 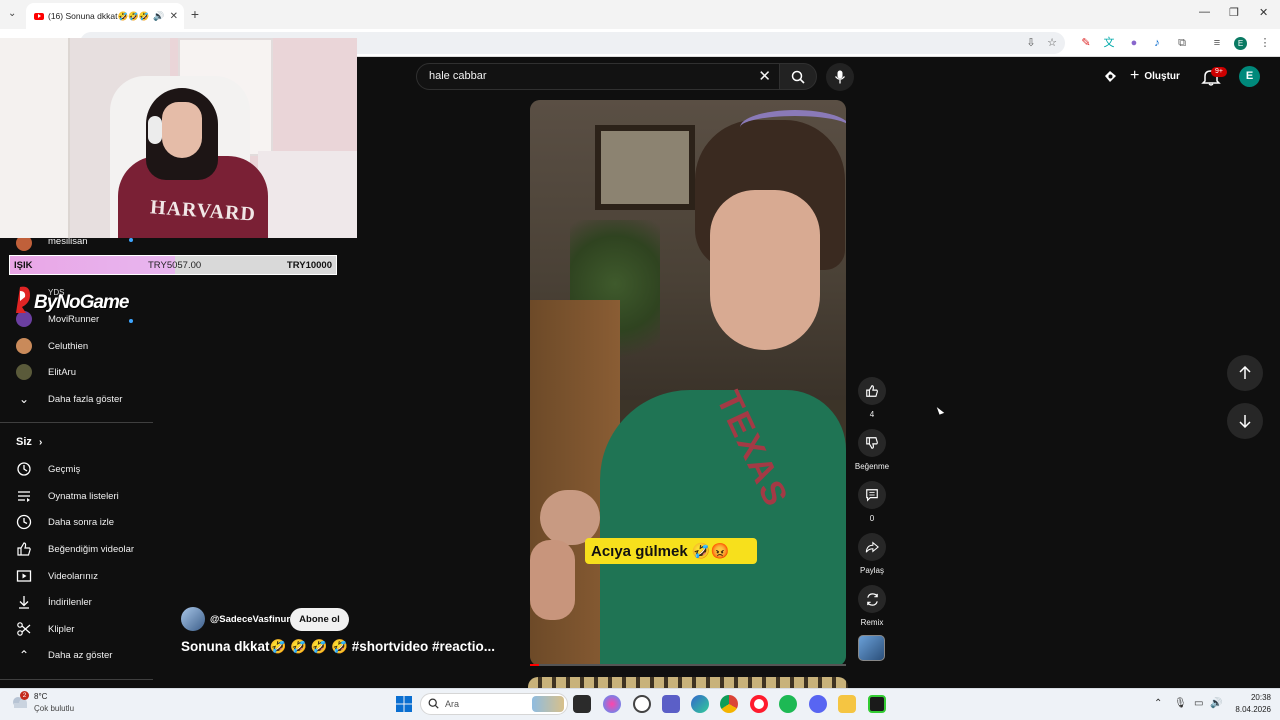 What do you see at coordinates (688, 665) in the screenshot?
I see `video-progress-bar` at bounding box center [688, 665].